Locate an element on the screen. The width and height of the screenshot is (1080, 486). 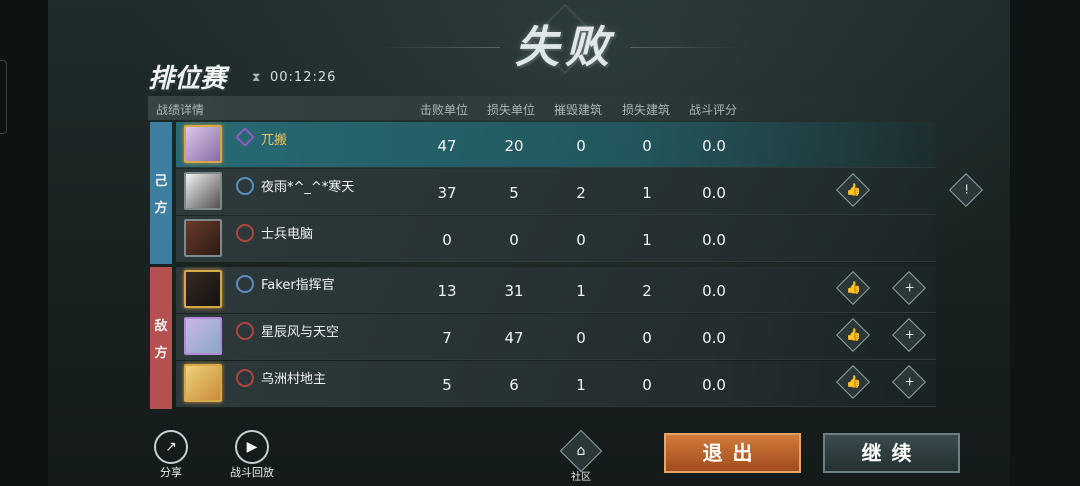
header-battle-score: 战斗评分 is located at coordinates (713, 110).